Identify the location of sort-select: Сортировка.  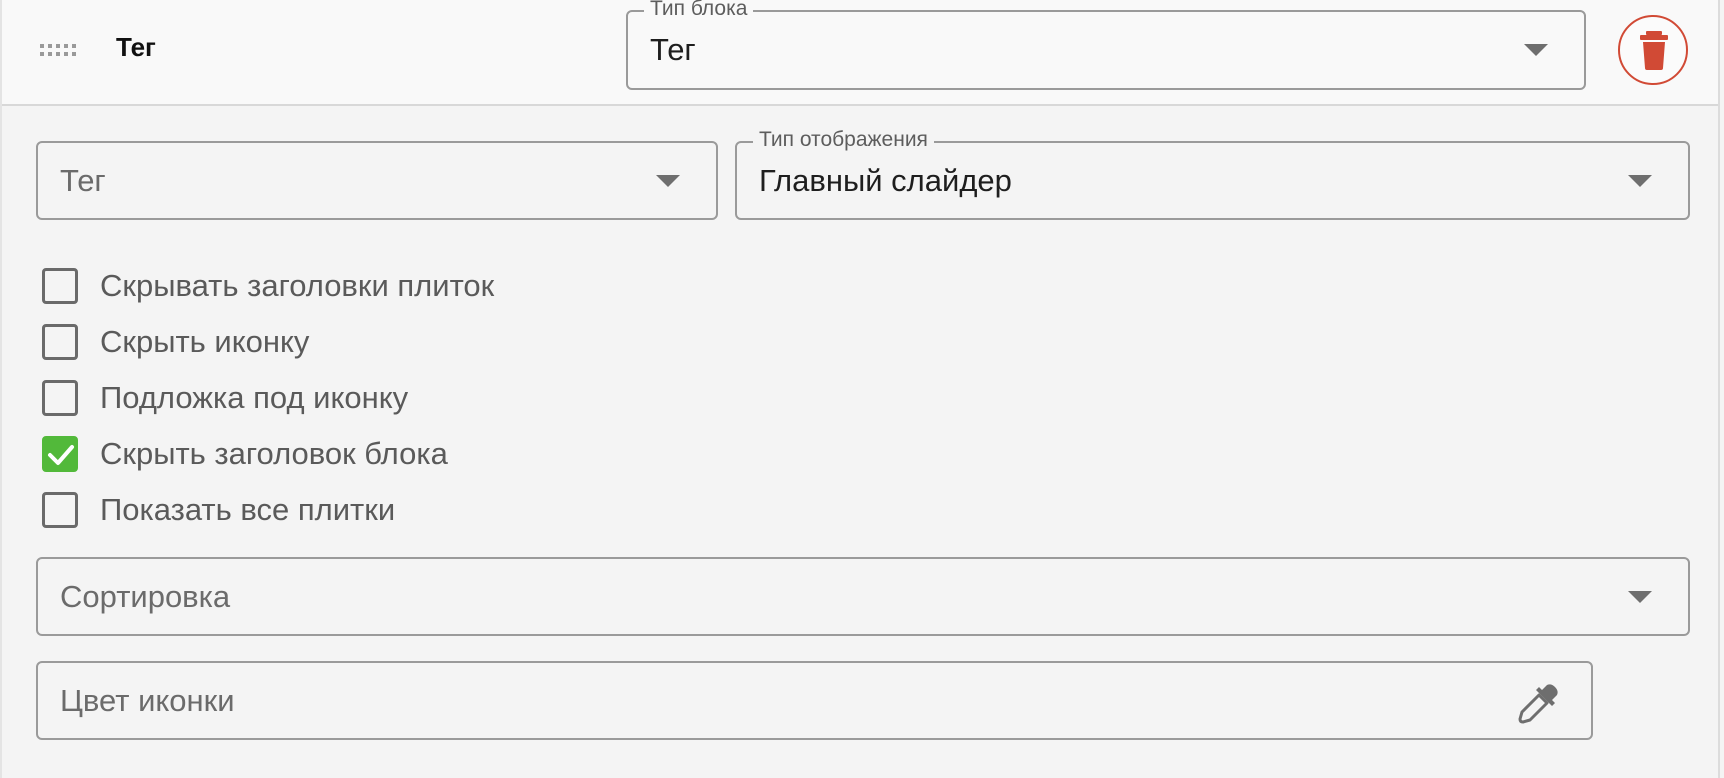
(863, 596).